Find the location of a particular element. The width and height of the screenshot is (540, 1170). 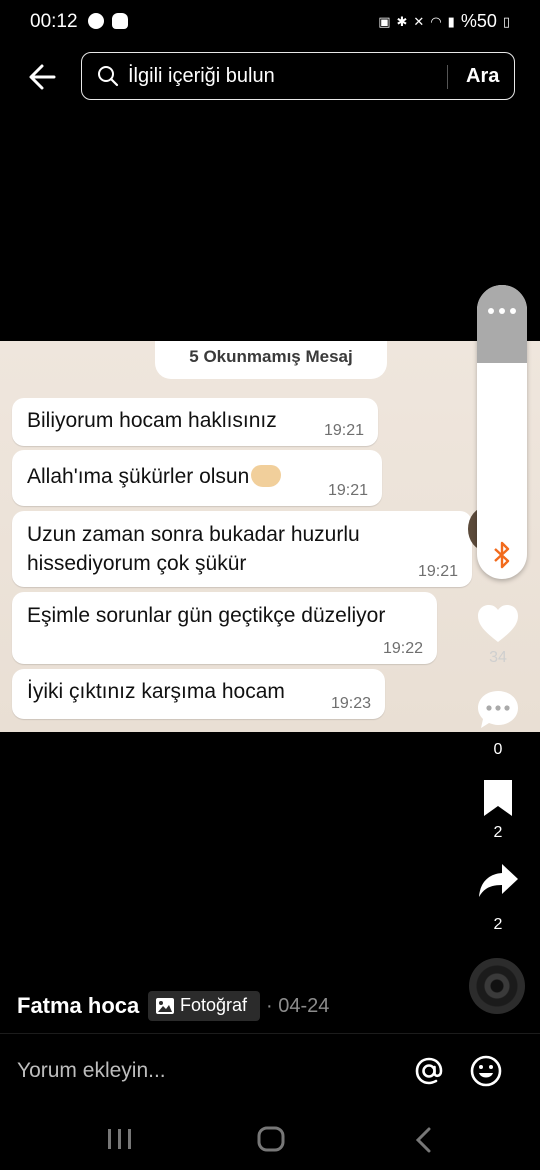

home-icon is located at coordinates (271, 1139).